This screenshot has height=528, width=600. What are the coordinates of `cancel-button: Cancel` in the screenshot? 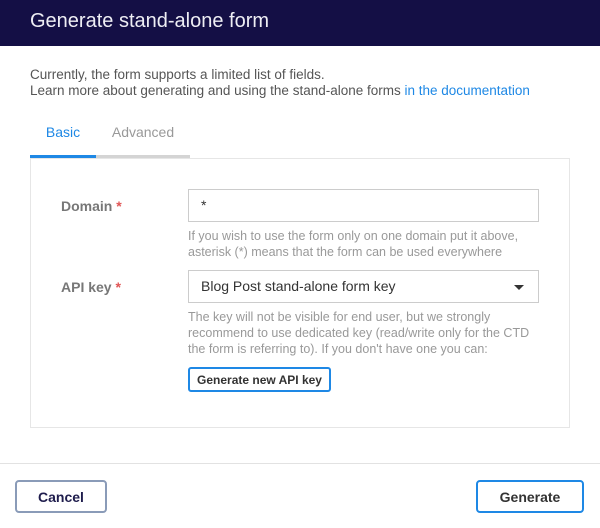 It's located at (61, 496).